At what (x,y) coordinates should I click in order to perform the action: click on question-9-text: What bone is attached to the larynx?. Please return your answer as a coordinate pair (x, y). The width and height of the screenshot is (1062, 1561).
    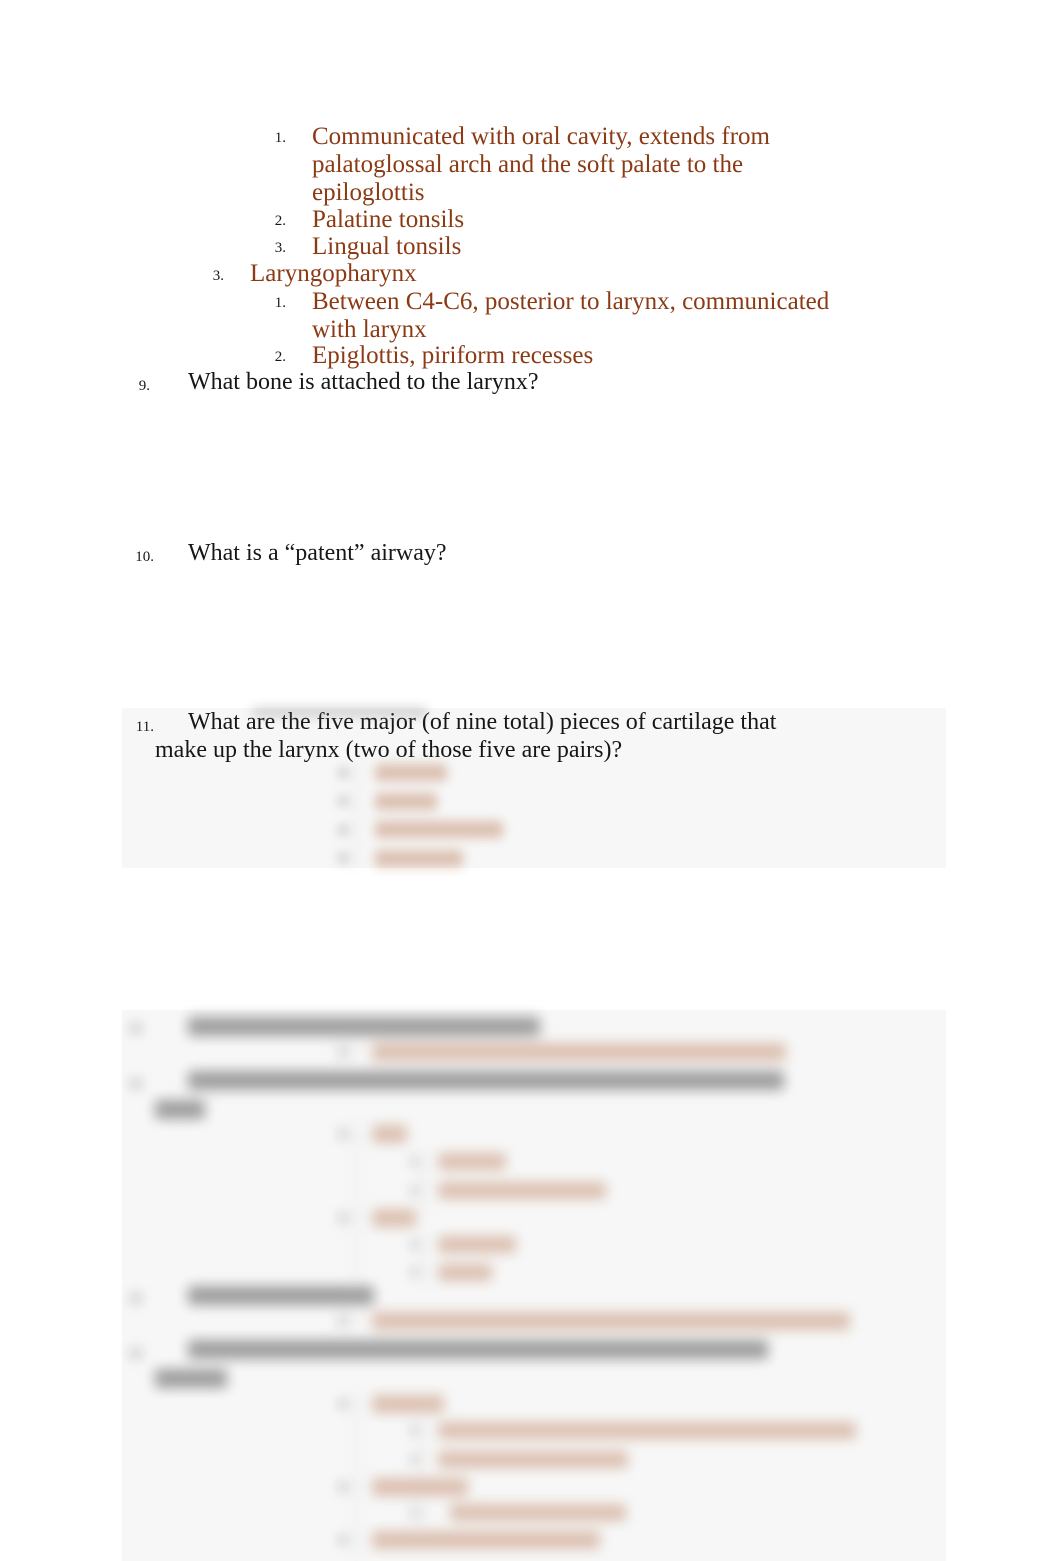
    Looking at the image, I should click on (363, 382).